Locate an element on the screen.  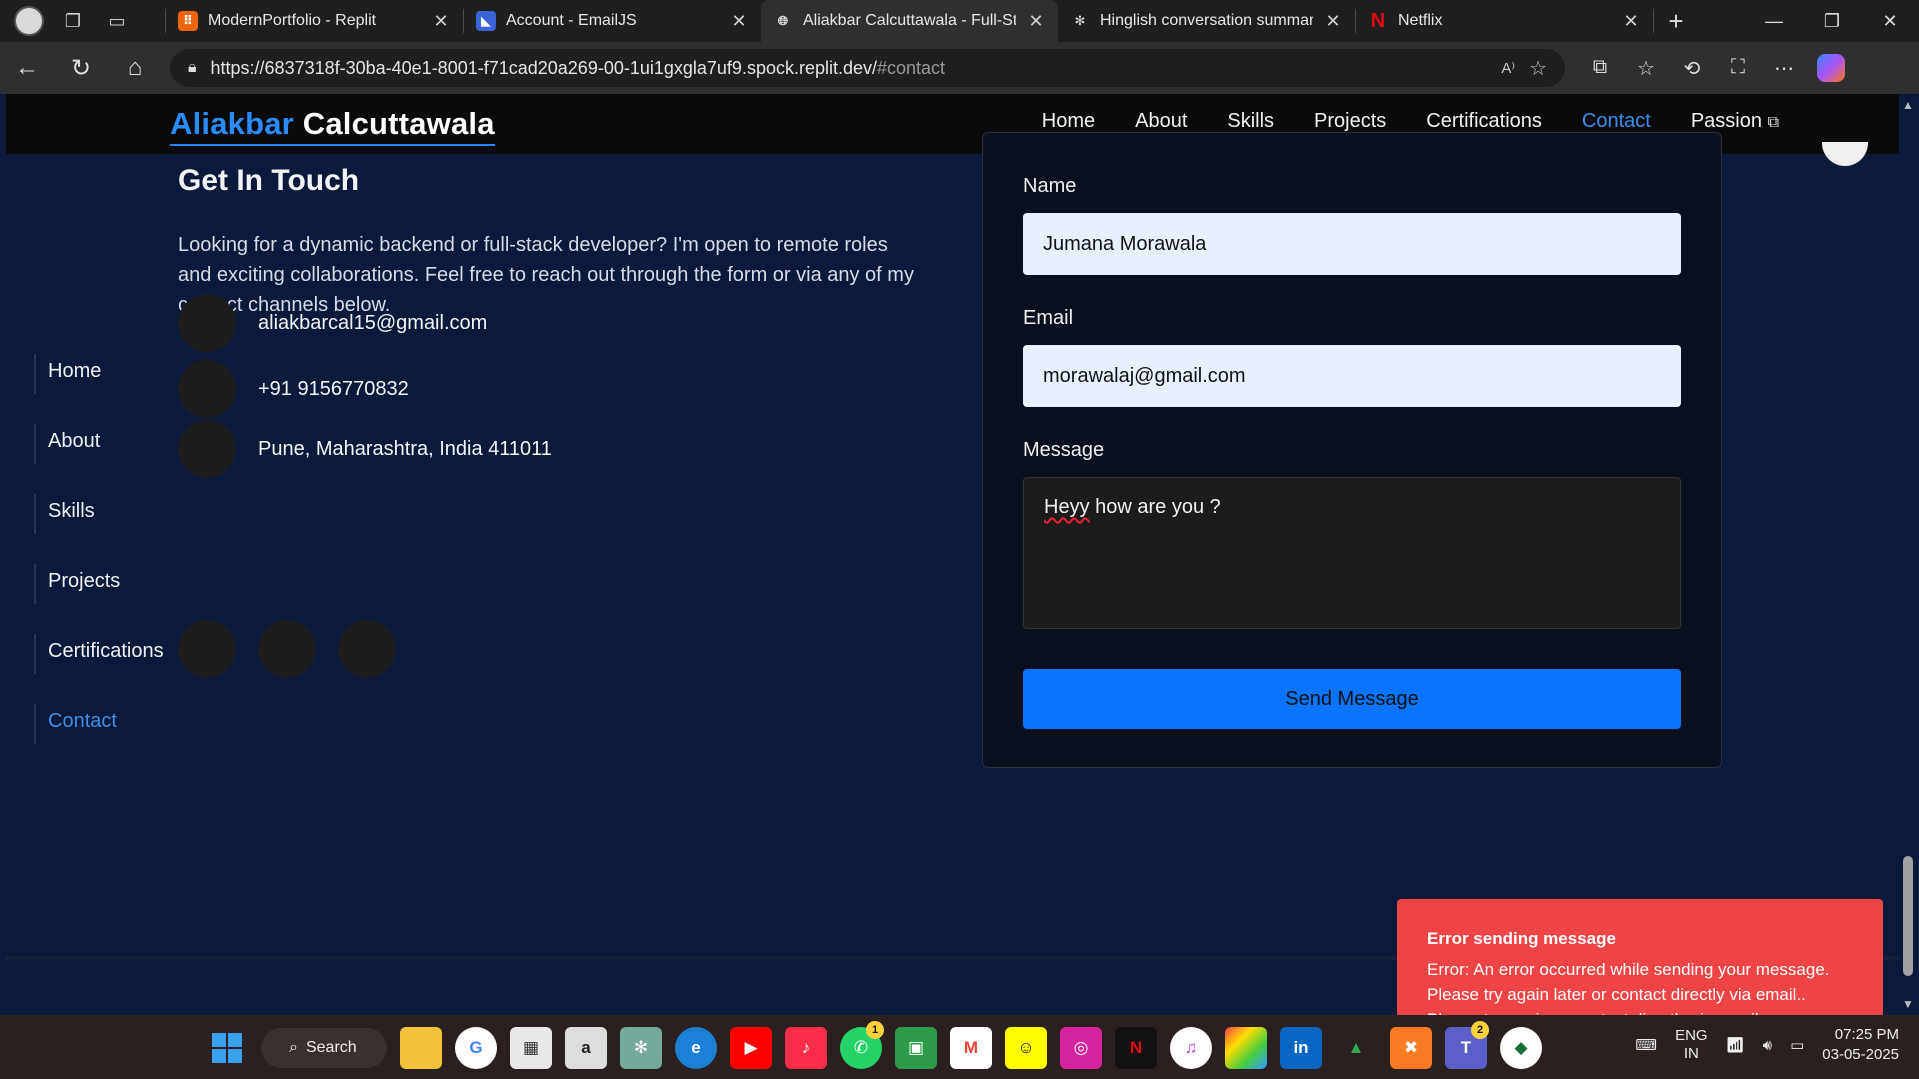
tab-portfolio: 🌐︎ Aliakbar Calcuttawala - Full-Stack ✕ is located at coordinates (909, 21).